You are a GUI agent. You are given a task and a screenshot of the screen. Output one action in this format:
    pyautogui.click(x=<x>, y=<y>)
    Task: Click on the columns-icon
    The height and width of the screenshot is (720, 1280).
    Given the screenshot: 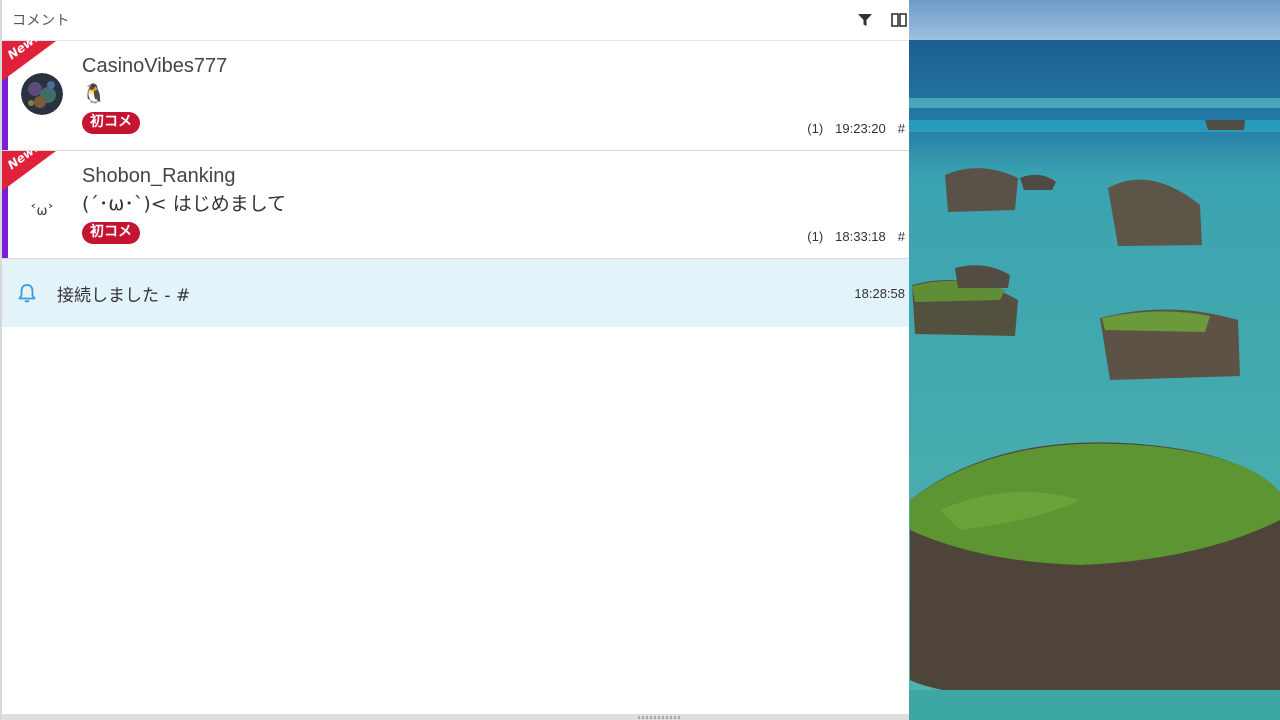 What is the action you would take?
    pyautogui.click(x=899, y=20)
    